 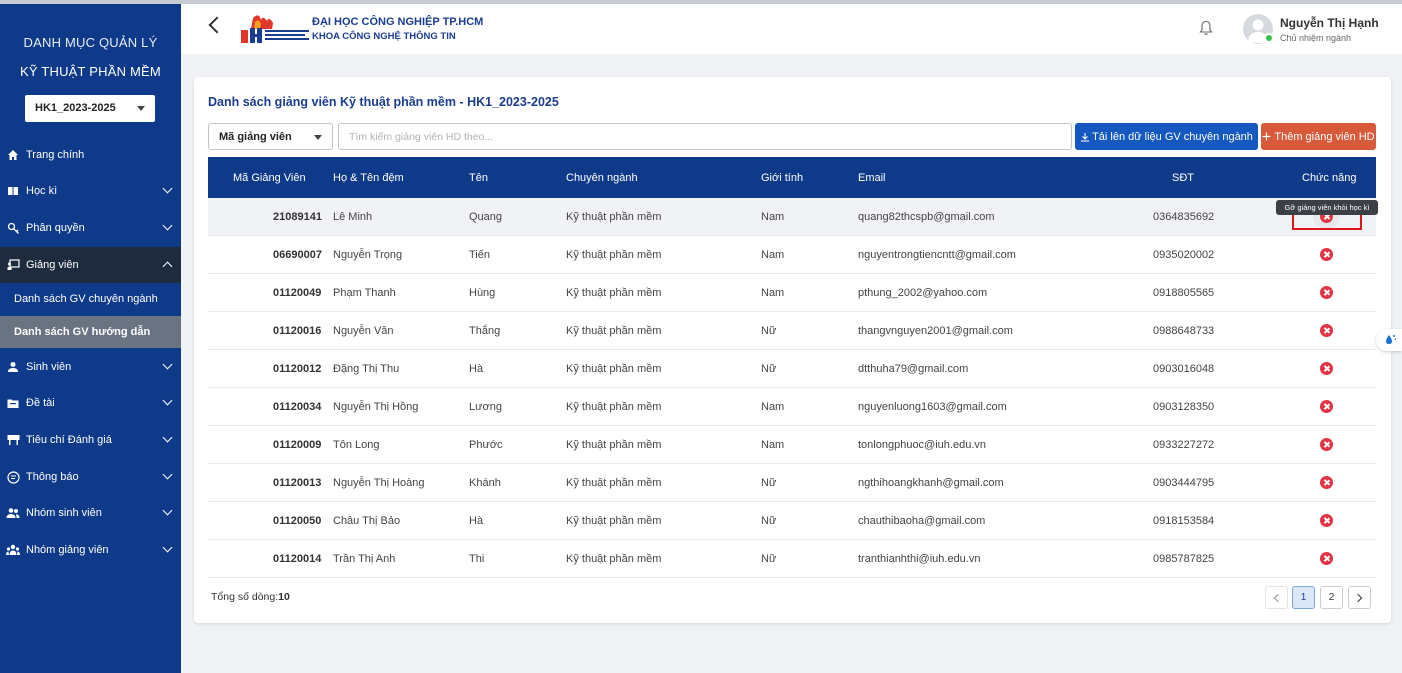 I want to click on sidebar-item-label: Học kì, so click(x=42, y=191).